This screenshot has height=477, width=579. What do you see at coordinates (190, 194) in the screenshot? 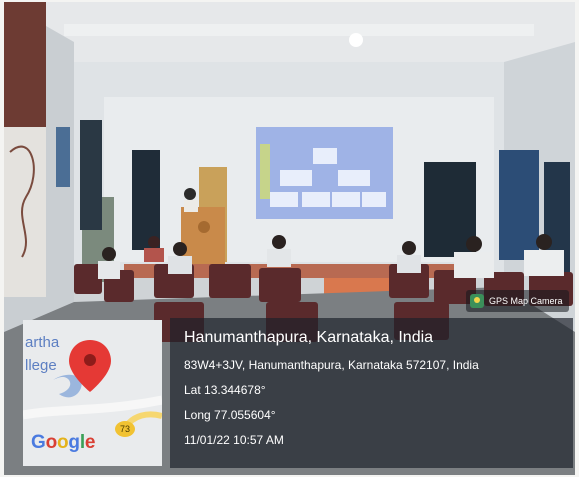
I see `speaker` at bounding box center [190, 194].